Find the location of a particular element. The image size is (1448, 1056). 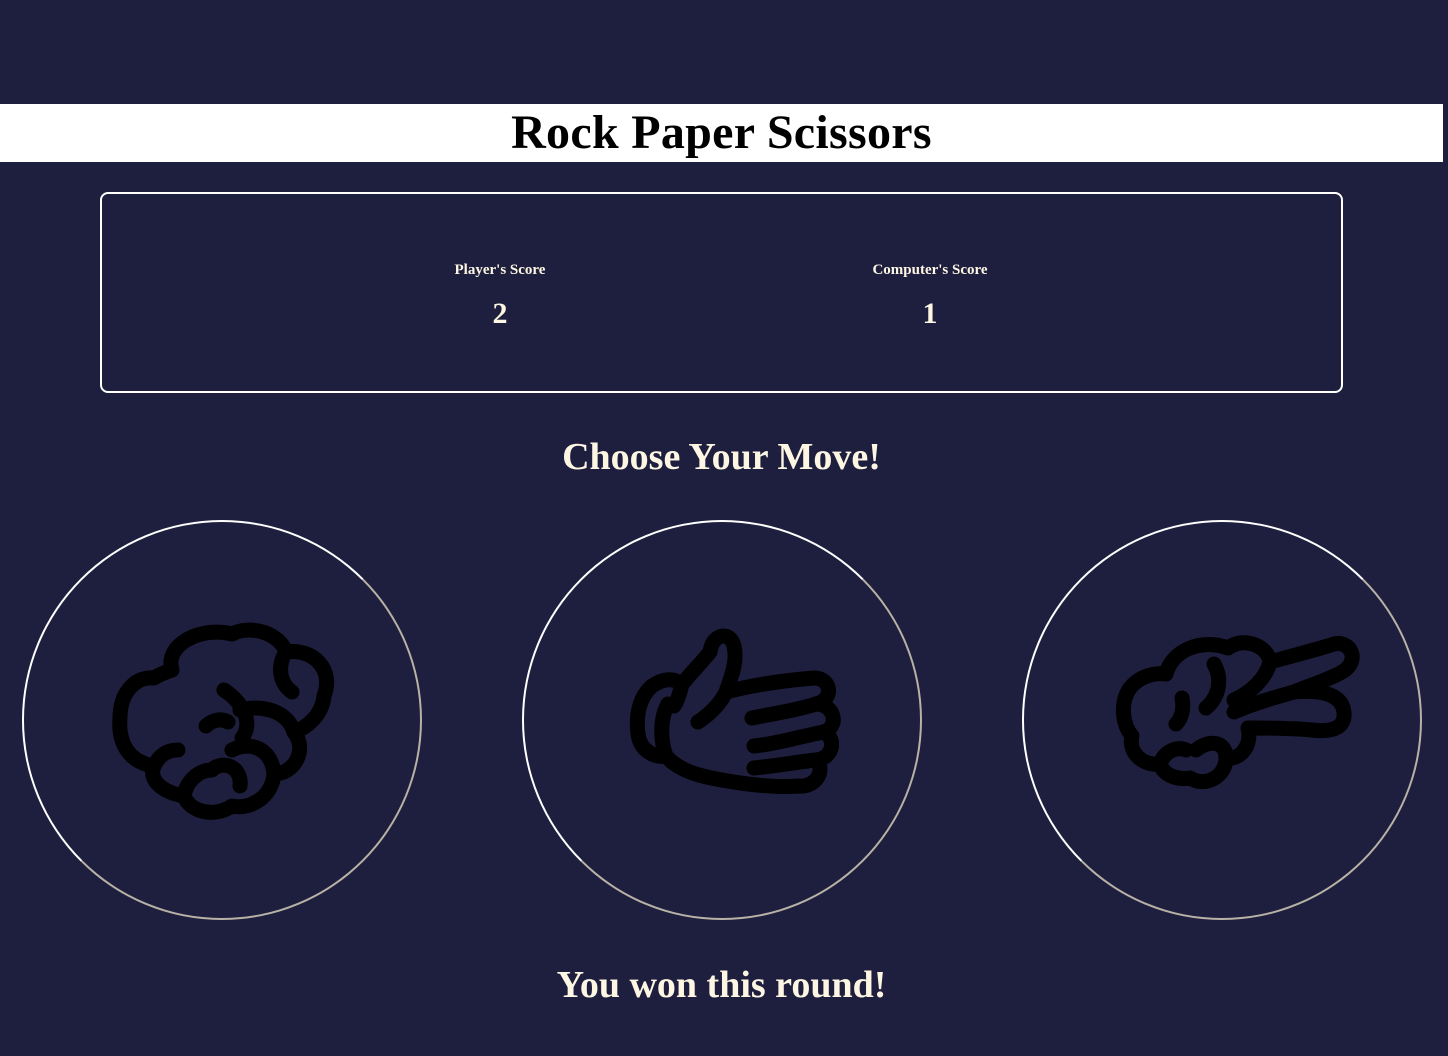

choose-move-heading: Choose Your Move! is located at coordinates (721, 457).